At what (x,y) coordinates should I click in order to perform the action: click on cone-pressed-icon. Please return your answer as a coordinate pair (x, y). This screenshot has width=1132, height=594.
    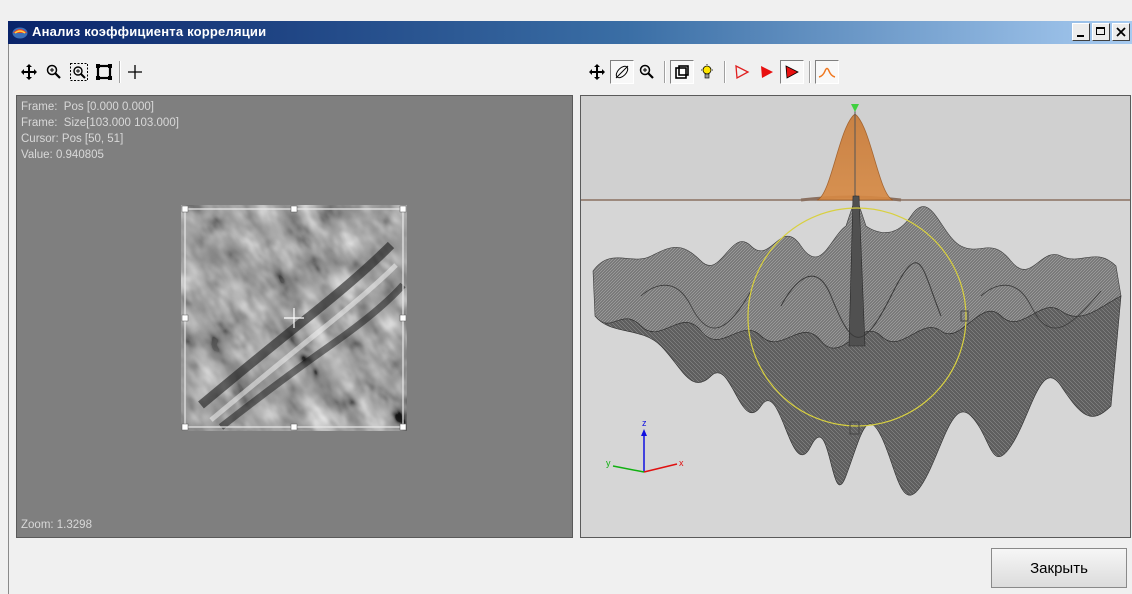
    Looking at the image, I should click on (792, 72).